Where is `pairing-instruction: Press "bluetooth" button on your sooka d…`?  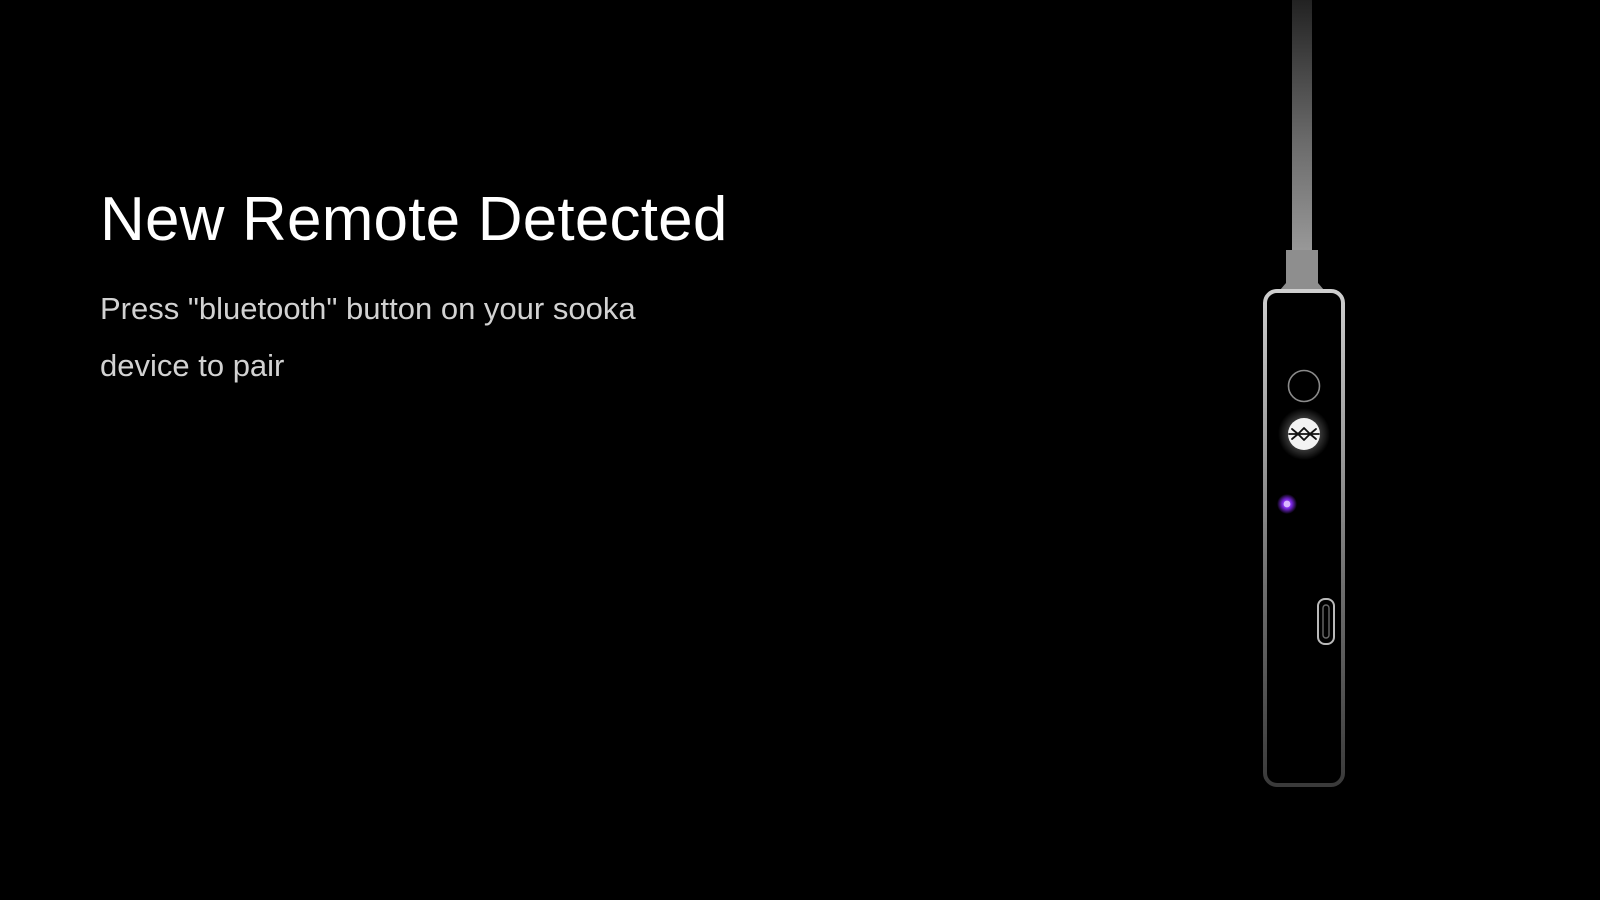
pairing-instruction: Press "bluetooth" button on your sooka d… is located at coordinates (368, 337).